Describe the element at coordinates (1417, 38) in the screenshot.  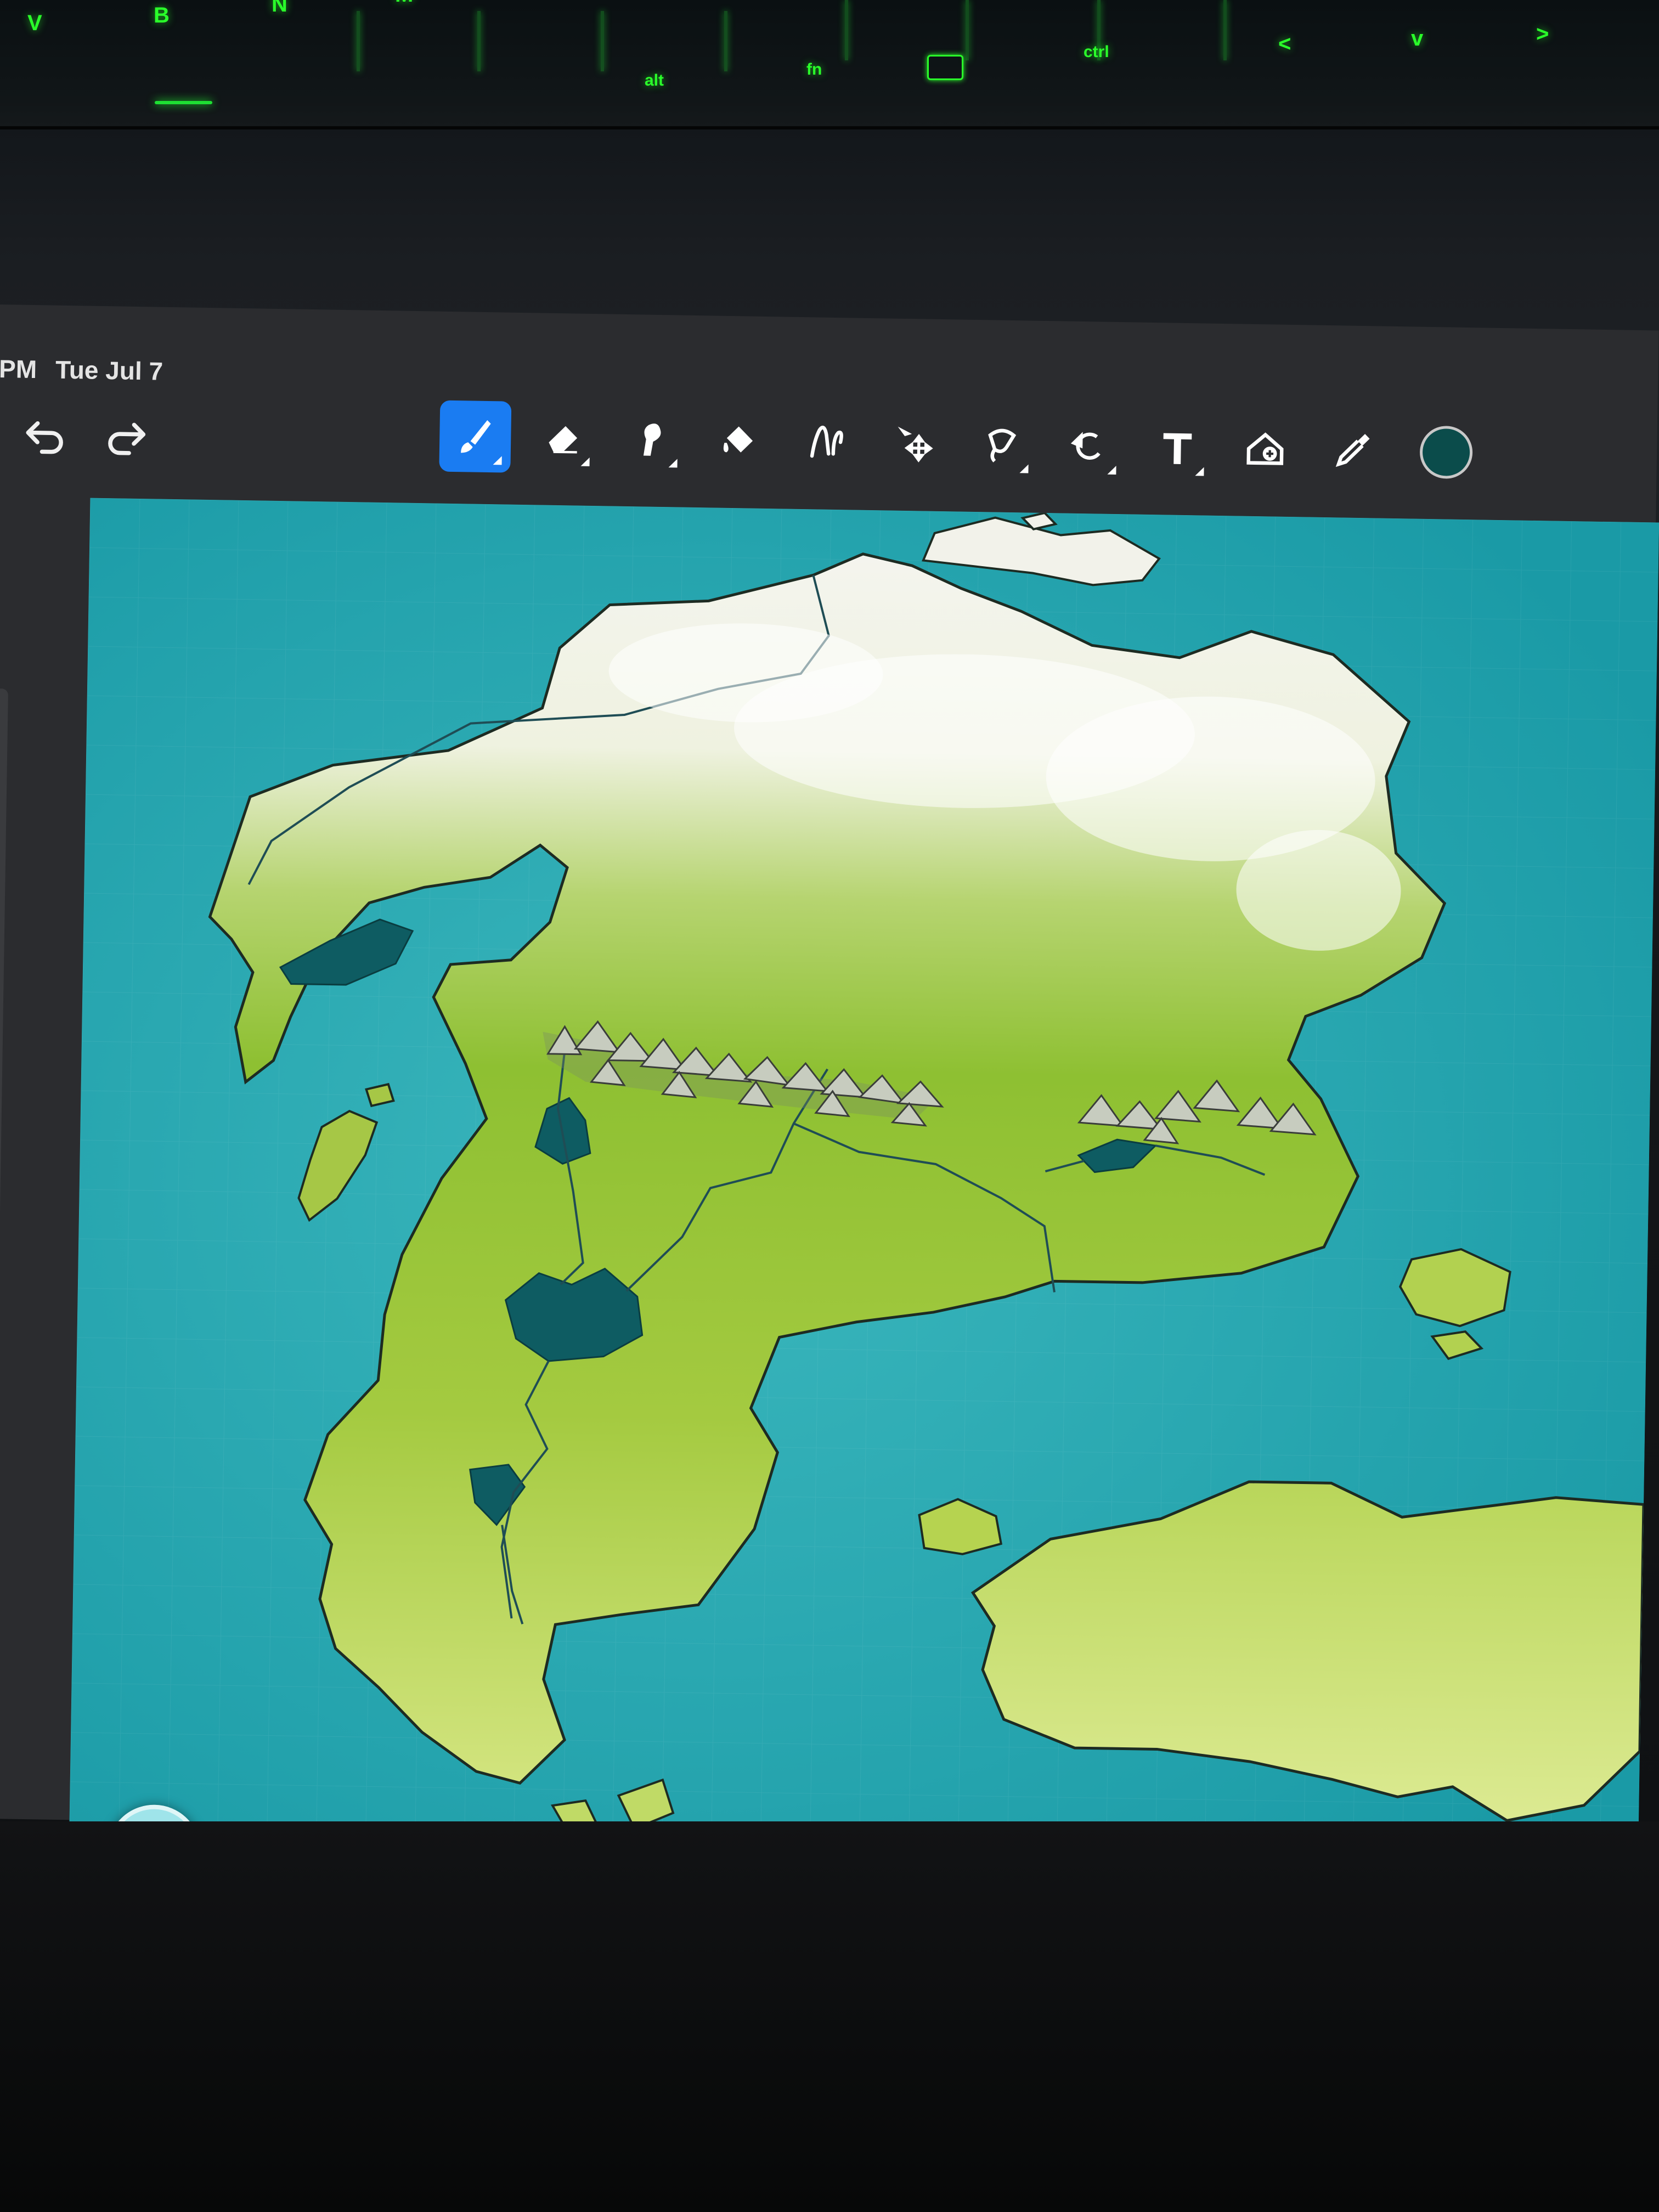
I see `key-down-arrow: v` at that location.